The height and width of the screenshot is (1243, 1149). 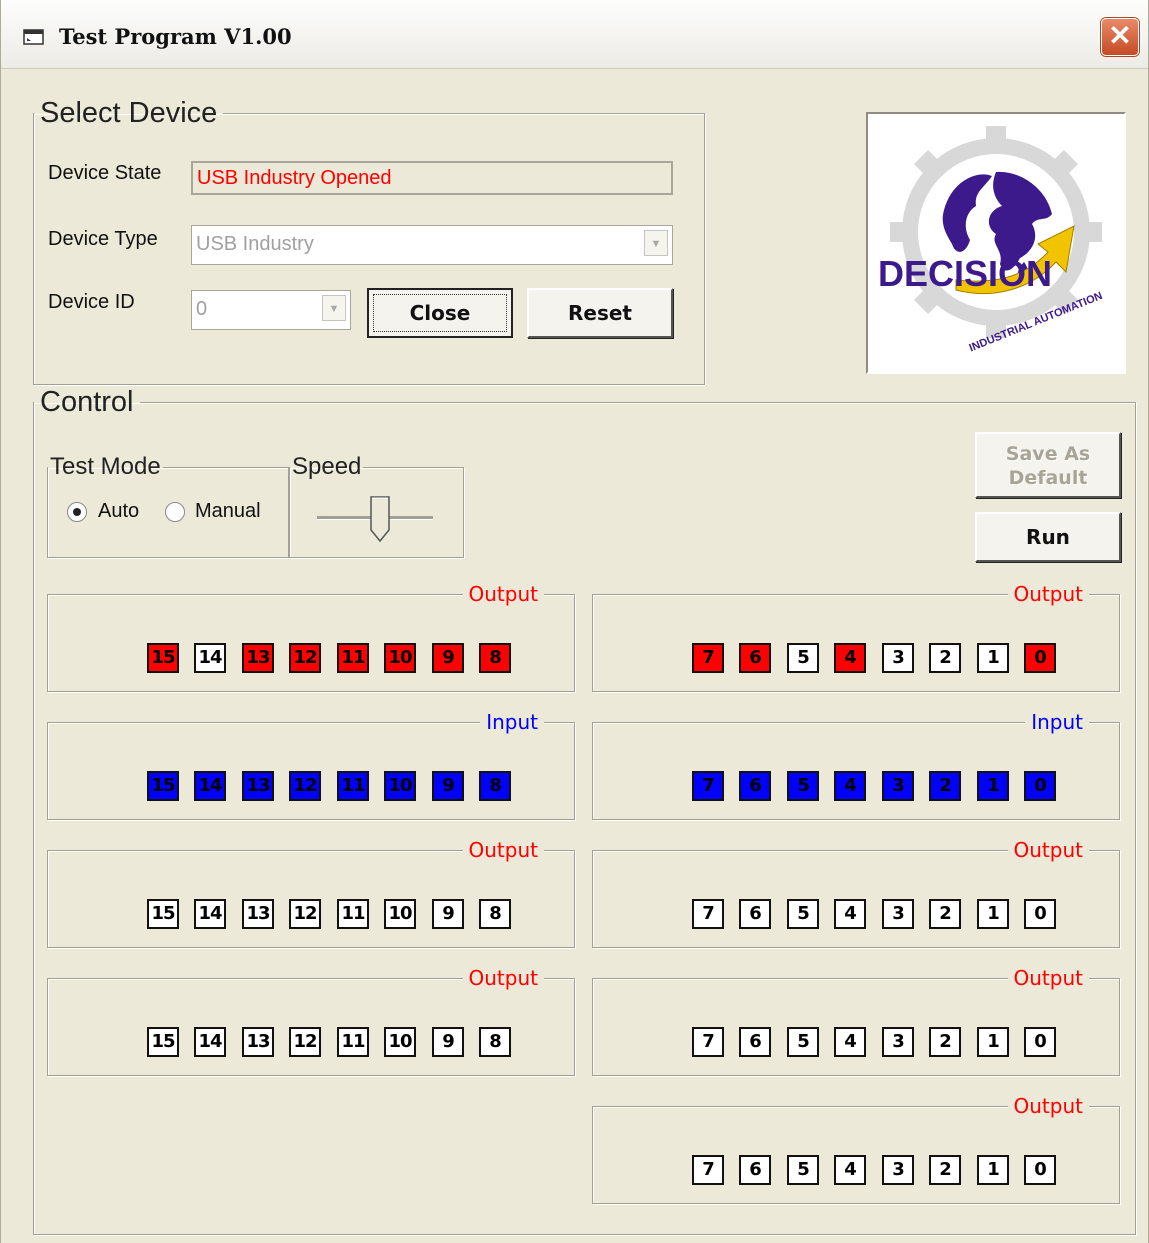 What do you see at coordinates (77, 512) in the screenshot?
I see `auto-radio` at bounding box center [77, 512].